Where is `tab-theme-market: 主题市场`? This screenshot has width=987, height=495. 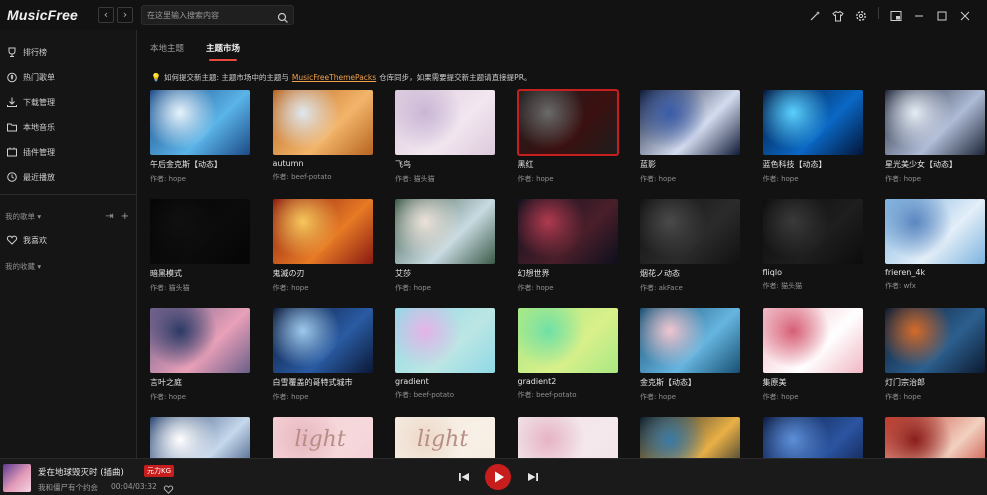
tab-theme-market: 主题市场 is located at coordinates (223, 51).